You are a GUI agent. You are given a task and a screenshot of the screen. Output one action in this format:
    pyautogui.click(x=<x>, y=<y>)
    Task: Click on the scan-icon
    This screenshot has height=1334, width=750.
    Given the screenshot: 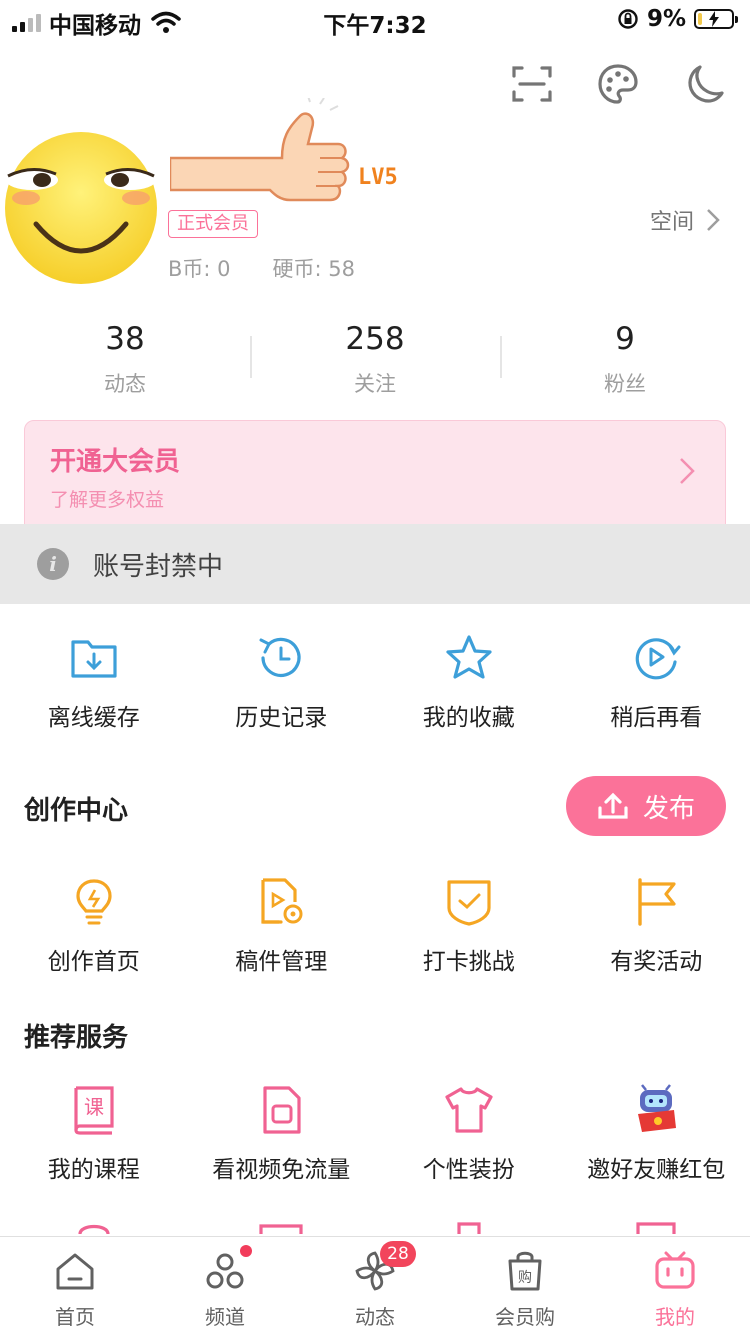 What is the action you would take?
    pyautogui.click(x=532, y=84)
    